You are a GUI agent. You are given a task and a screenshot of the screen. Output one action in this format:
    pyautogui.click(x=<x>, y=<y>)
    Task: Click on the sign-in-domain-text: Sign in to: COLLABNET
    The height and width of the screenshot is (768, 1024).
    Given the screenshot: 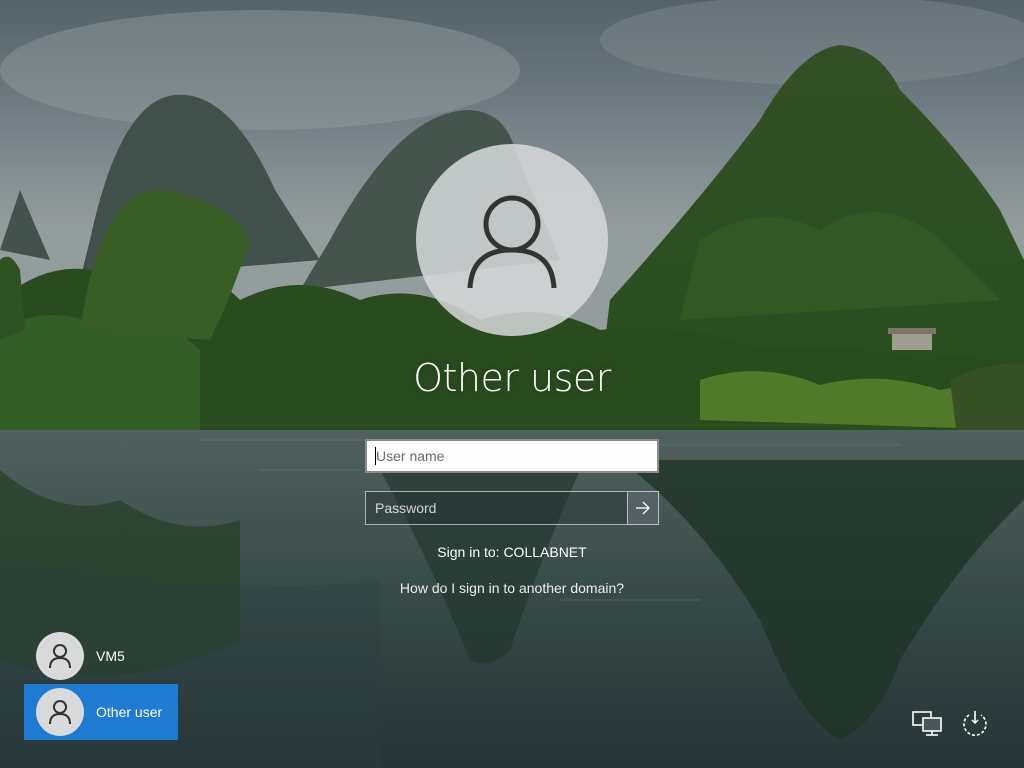 What is the action you would take?
    pyautogui.click(x=512, y=552)
    